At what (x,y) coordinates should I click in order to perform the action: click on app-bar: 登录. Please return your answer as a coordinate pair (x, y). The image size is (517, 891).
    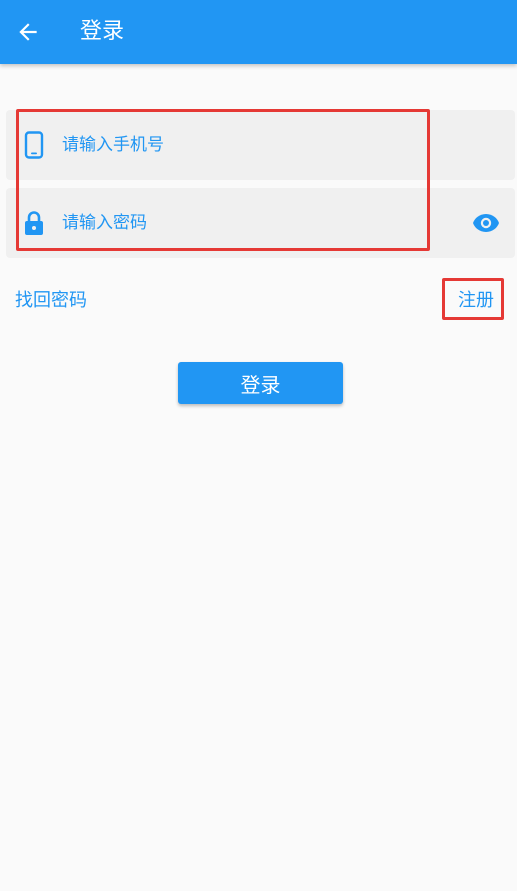
    Looking at the image, I should click on (258, 32).